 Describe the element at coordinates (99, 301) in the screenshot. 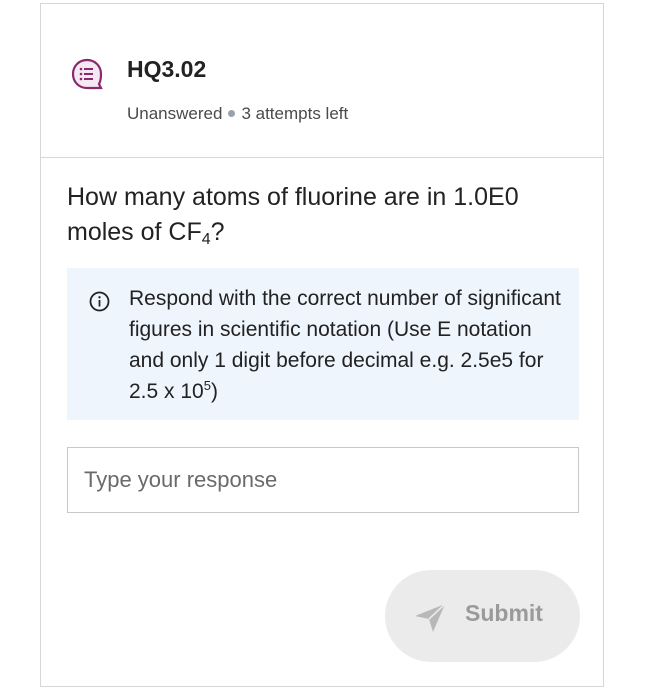

I see `info-icon` at that location.